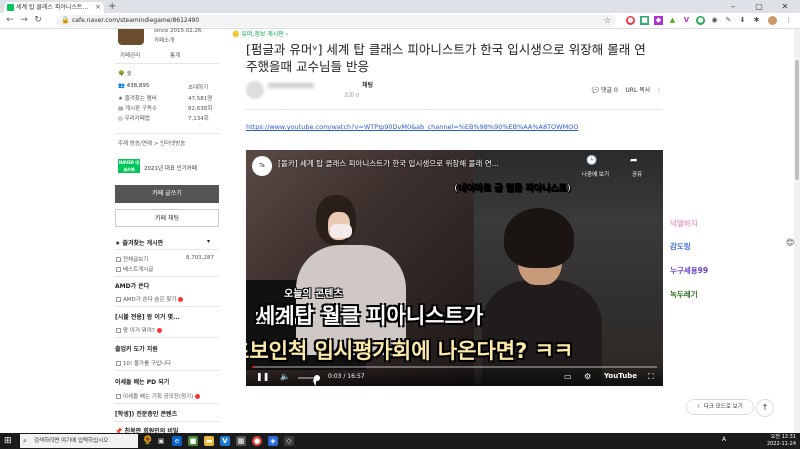 The image size is (800, 449). Describe the element at coordinates (24, 20) in the screenshot. I see `forward-icon: →` at that location.